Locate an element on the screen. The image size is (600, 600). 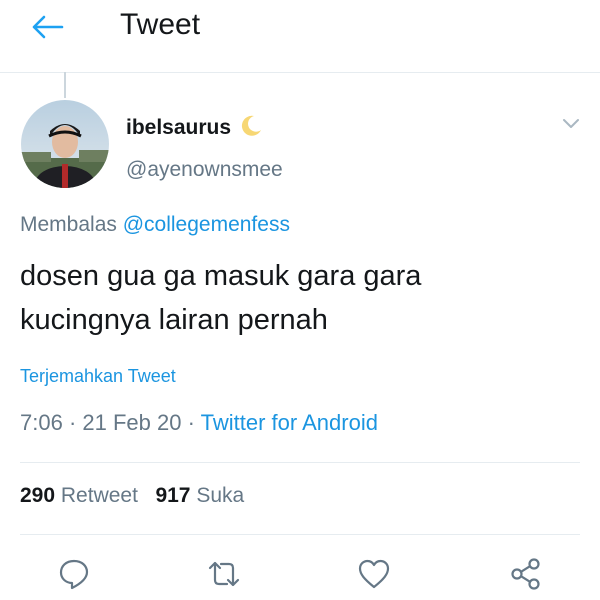
tweet-time: 7:06 is located at coordinates (41, 422).